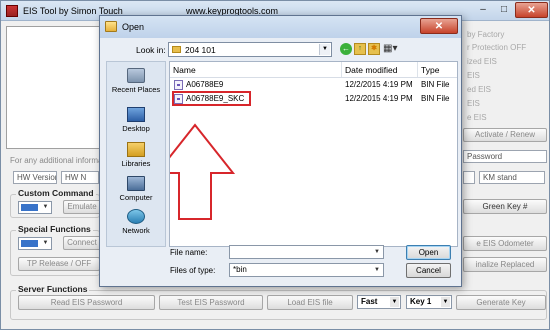 The width and height of the screenshot is (550, 330). What do you see at coordinates (477, 117) in the screenshot?
I see `option-label: e EIS` at bounding box center [477, 117].